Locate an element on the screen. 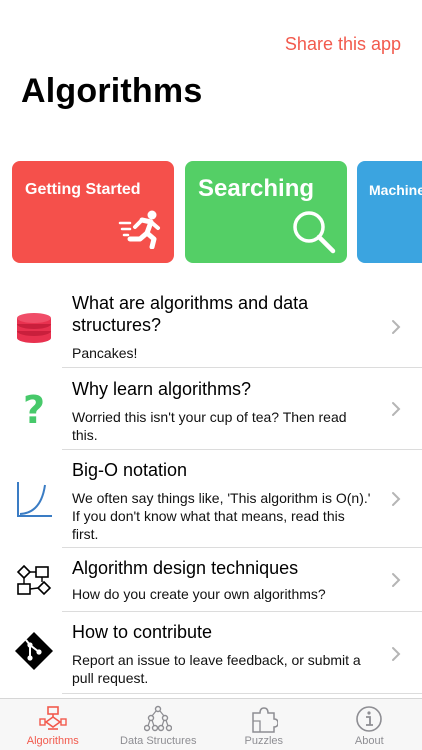 The image size is (422, 750). card-searching: Searching is located at coordinates (266, 212).